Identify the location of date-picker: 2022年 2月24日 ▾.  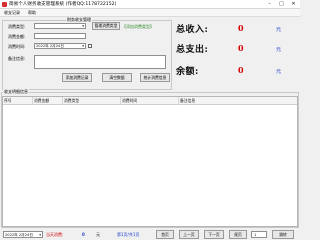
(60, 46).